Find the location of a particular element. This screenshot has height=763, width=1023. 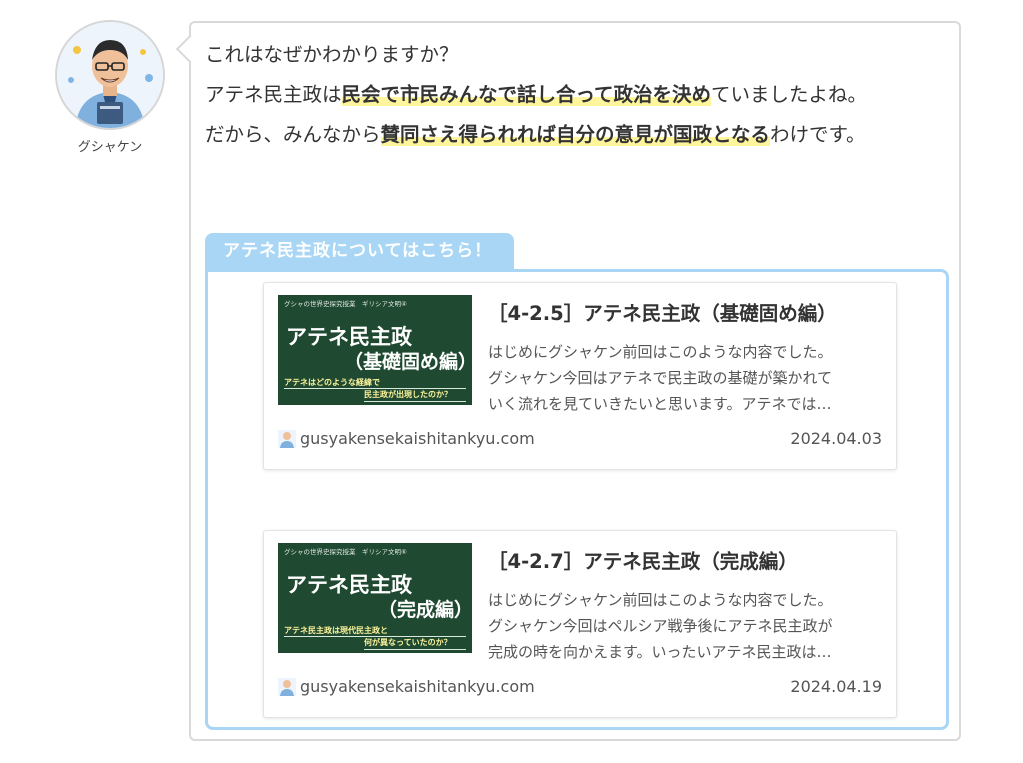

author-block: グシャケン is located at coordinates (110, 87).